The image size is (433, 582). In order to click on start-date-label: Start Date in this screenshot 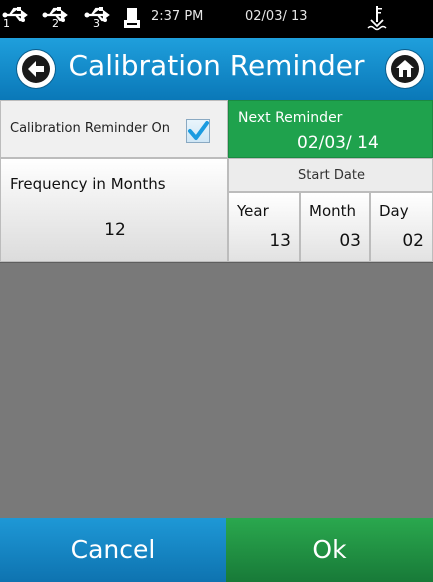, I will do `click(331, 175)`.